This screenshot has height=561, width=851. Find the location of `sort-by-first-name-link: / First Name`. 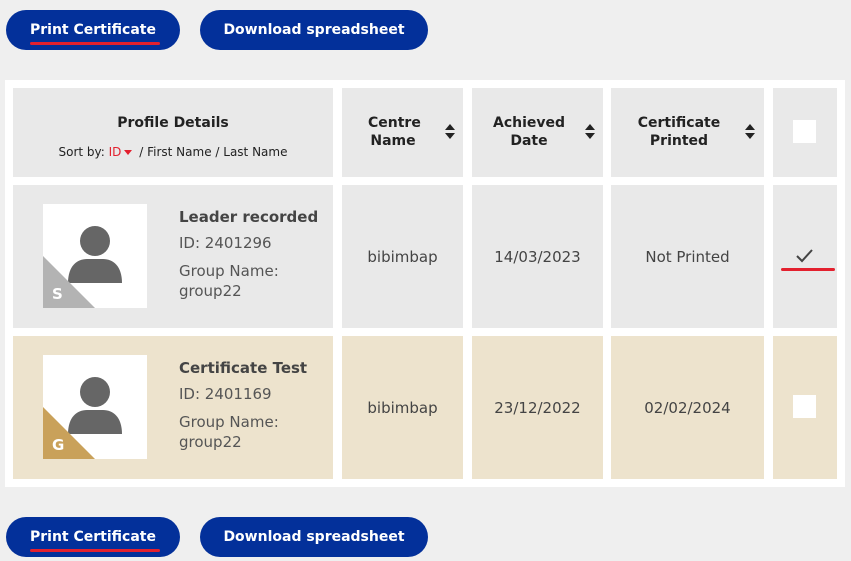

sort-by-first-name-link: / First Name is located at coordinates (175, 152).